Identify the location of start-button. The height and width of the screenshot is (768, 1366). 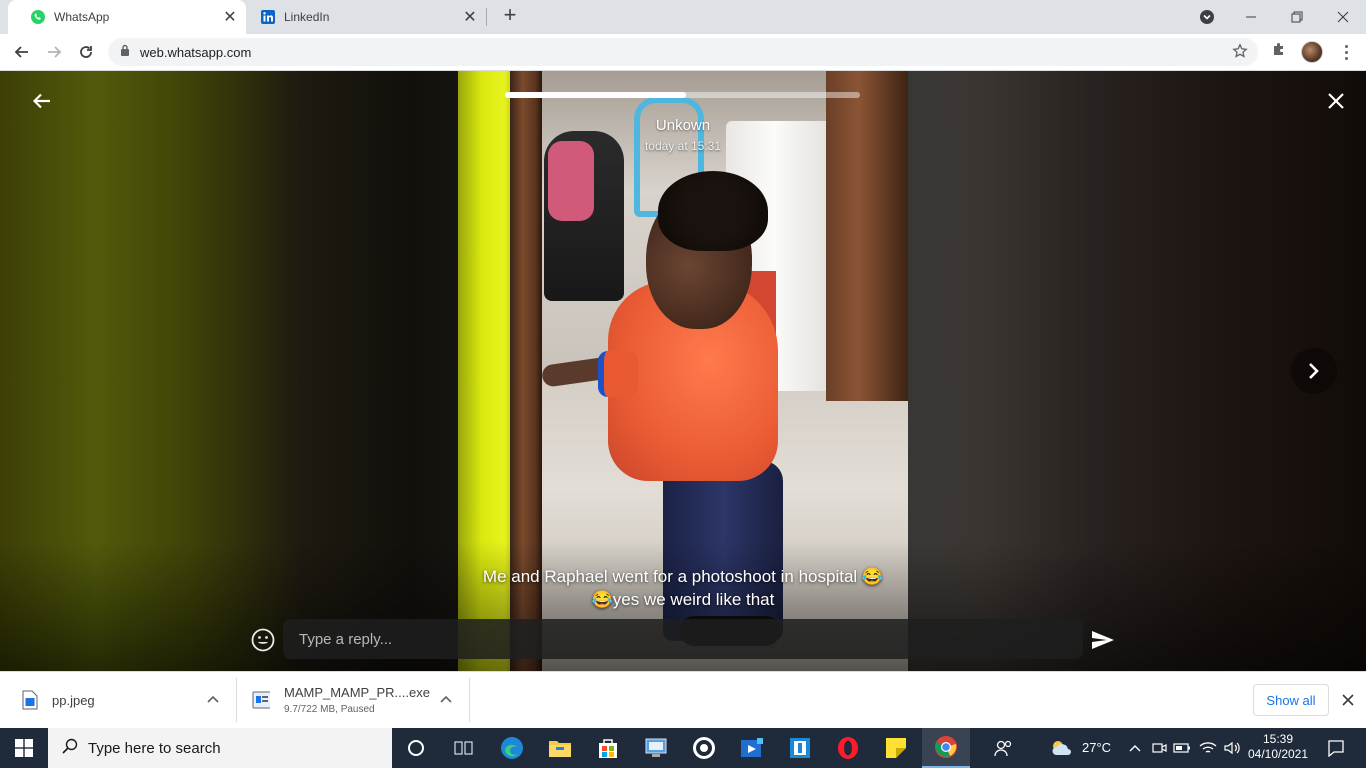
(24, 748).